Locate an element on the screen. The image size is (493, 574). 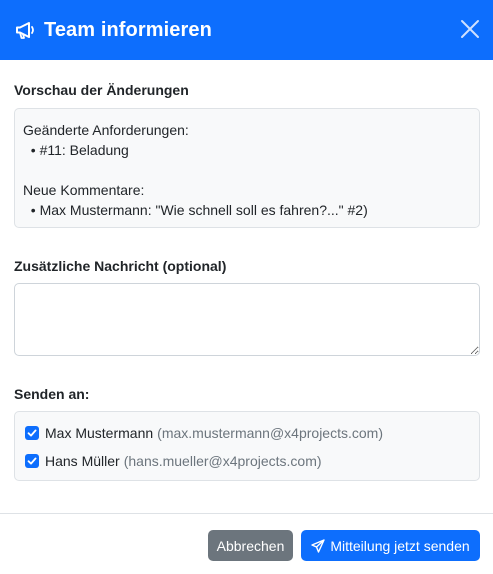
recipient-email: (max.mustermann@x4projects.com) is located at coordinates (270, 433).